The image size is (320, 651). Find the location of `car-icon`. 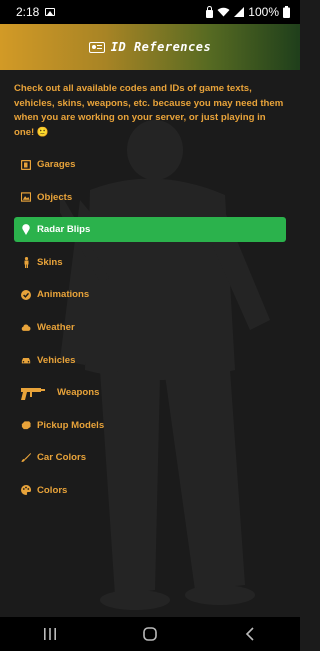

car-icon is located at coordinates (26, 360).